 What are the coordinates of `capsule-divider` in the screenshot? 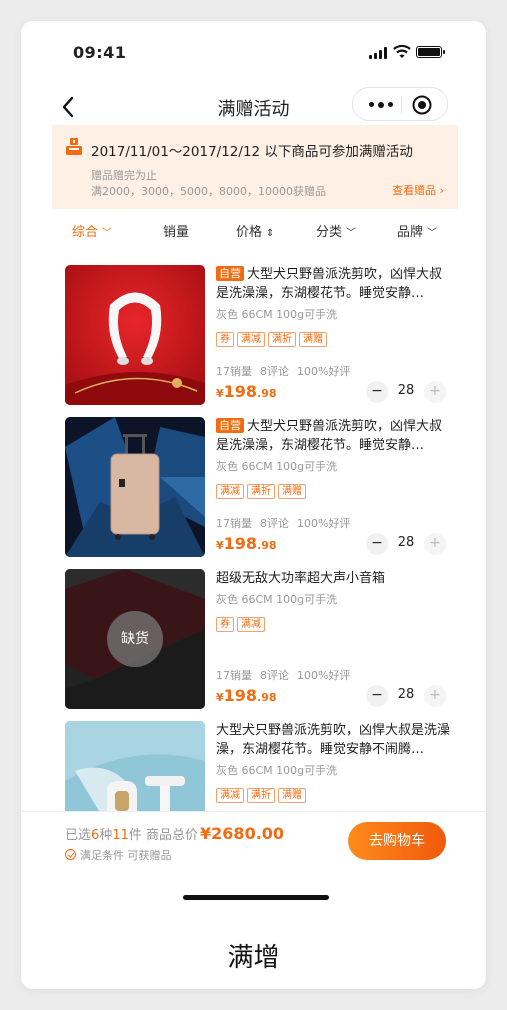 It's located at (401, 104).